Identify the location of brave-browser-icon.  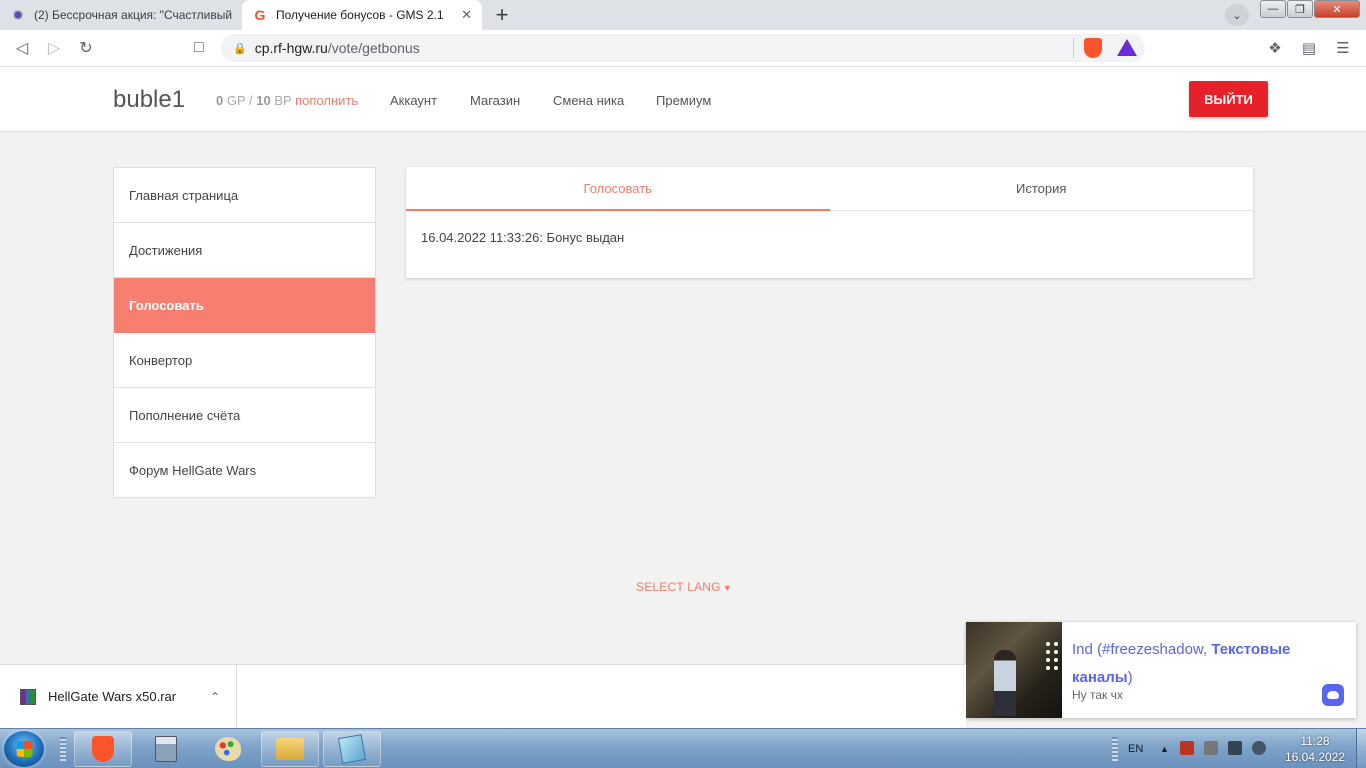
(103, 749).